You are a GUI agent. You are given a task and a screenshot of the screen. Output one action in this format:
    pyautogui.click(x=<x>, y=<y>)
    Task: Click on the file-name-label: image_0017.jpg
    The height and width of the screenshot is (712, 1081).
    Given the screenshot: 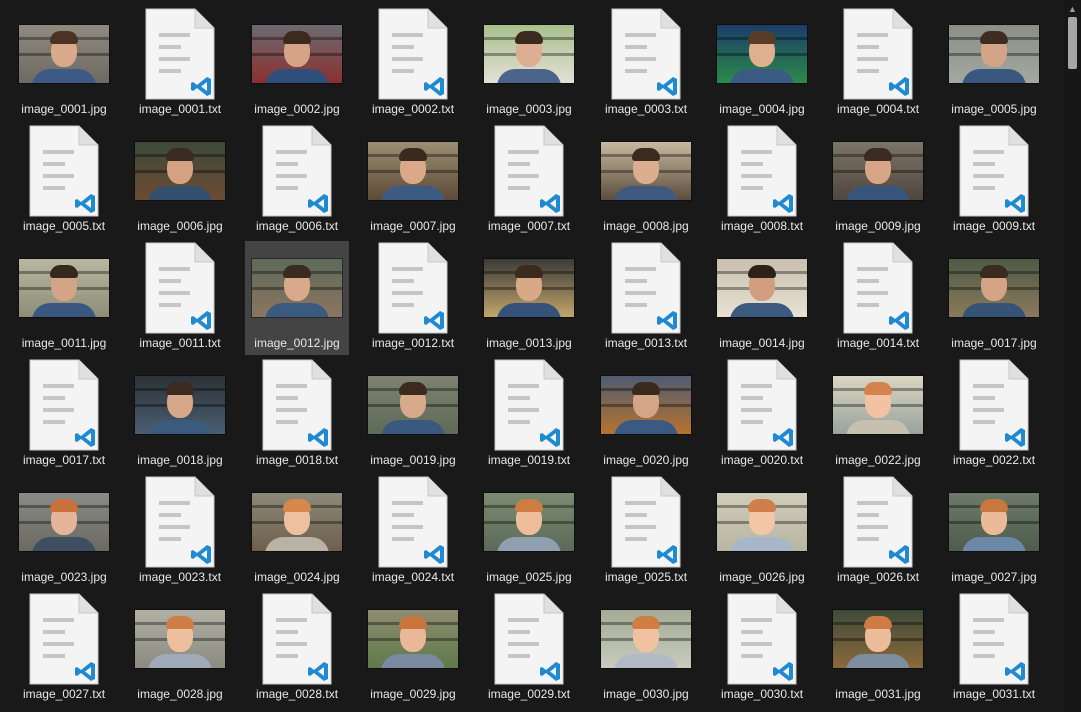 What is the action you would take?
    pyautogui.click(x=994, y=343)
    